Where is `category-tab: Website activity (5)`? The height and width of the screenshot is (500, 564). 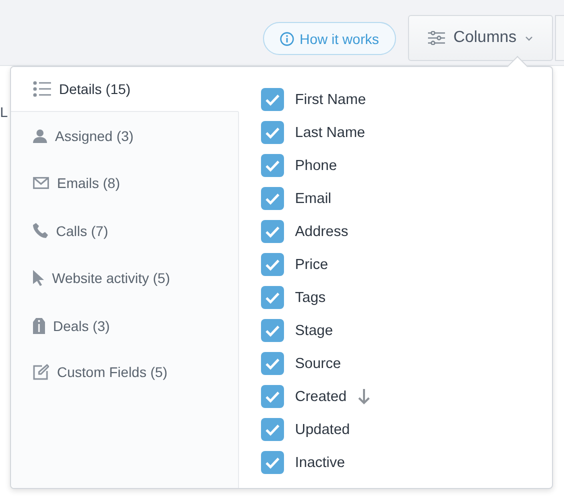 category-tab: Website activity (5) is located at coordinates (125, 278).